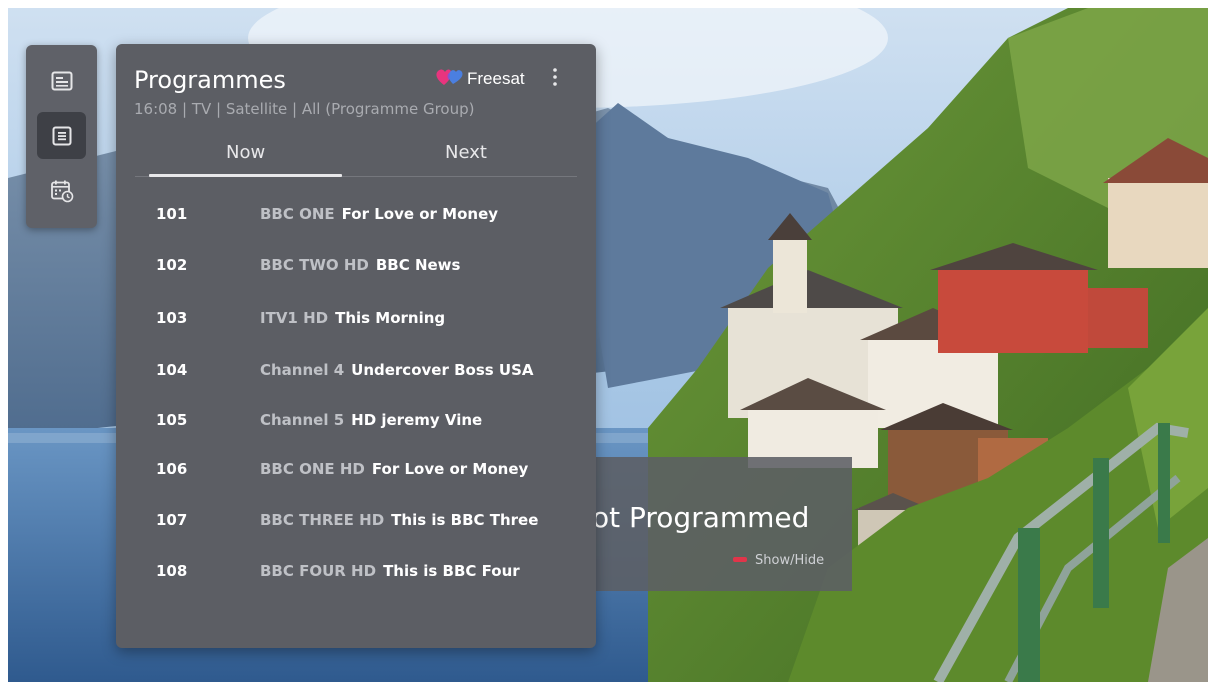 Image resolution: width=1209 pixels, height=682 pixels. I want to click on channel-name: BBC THREE HD, so click(322, 520).